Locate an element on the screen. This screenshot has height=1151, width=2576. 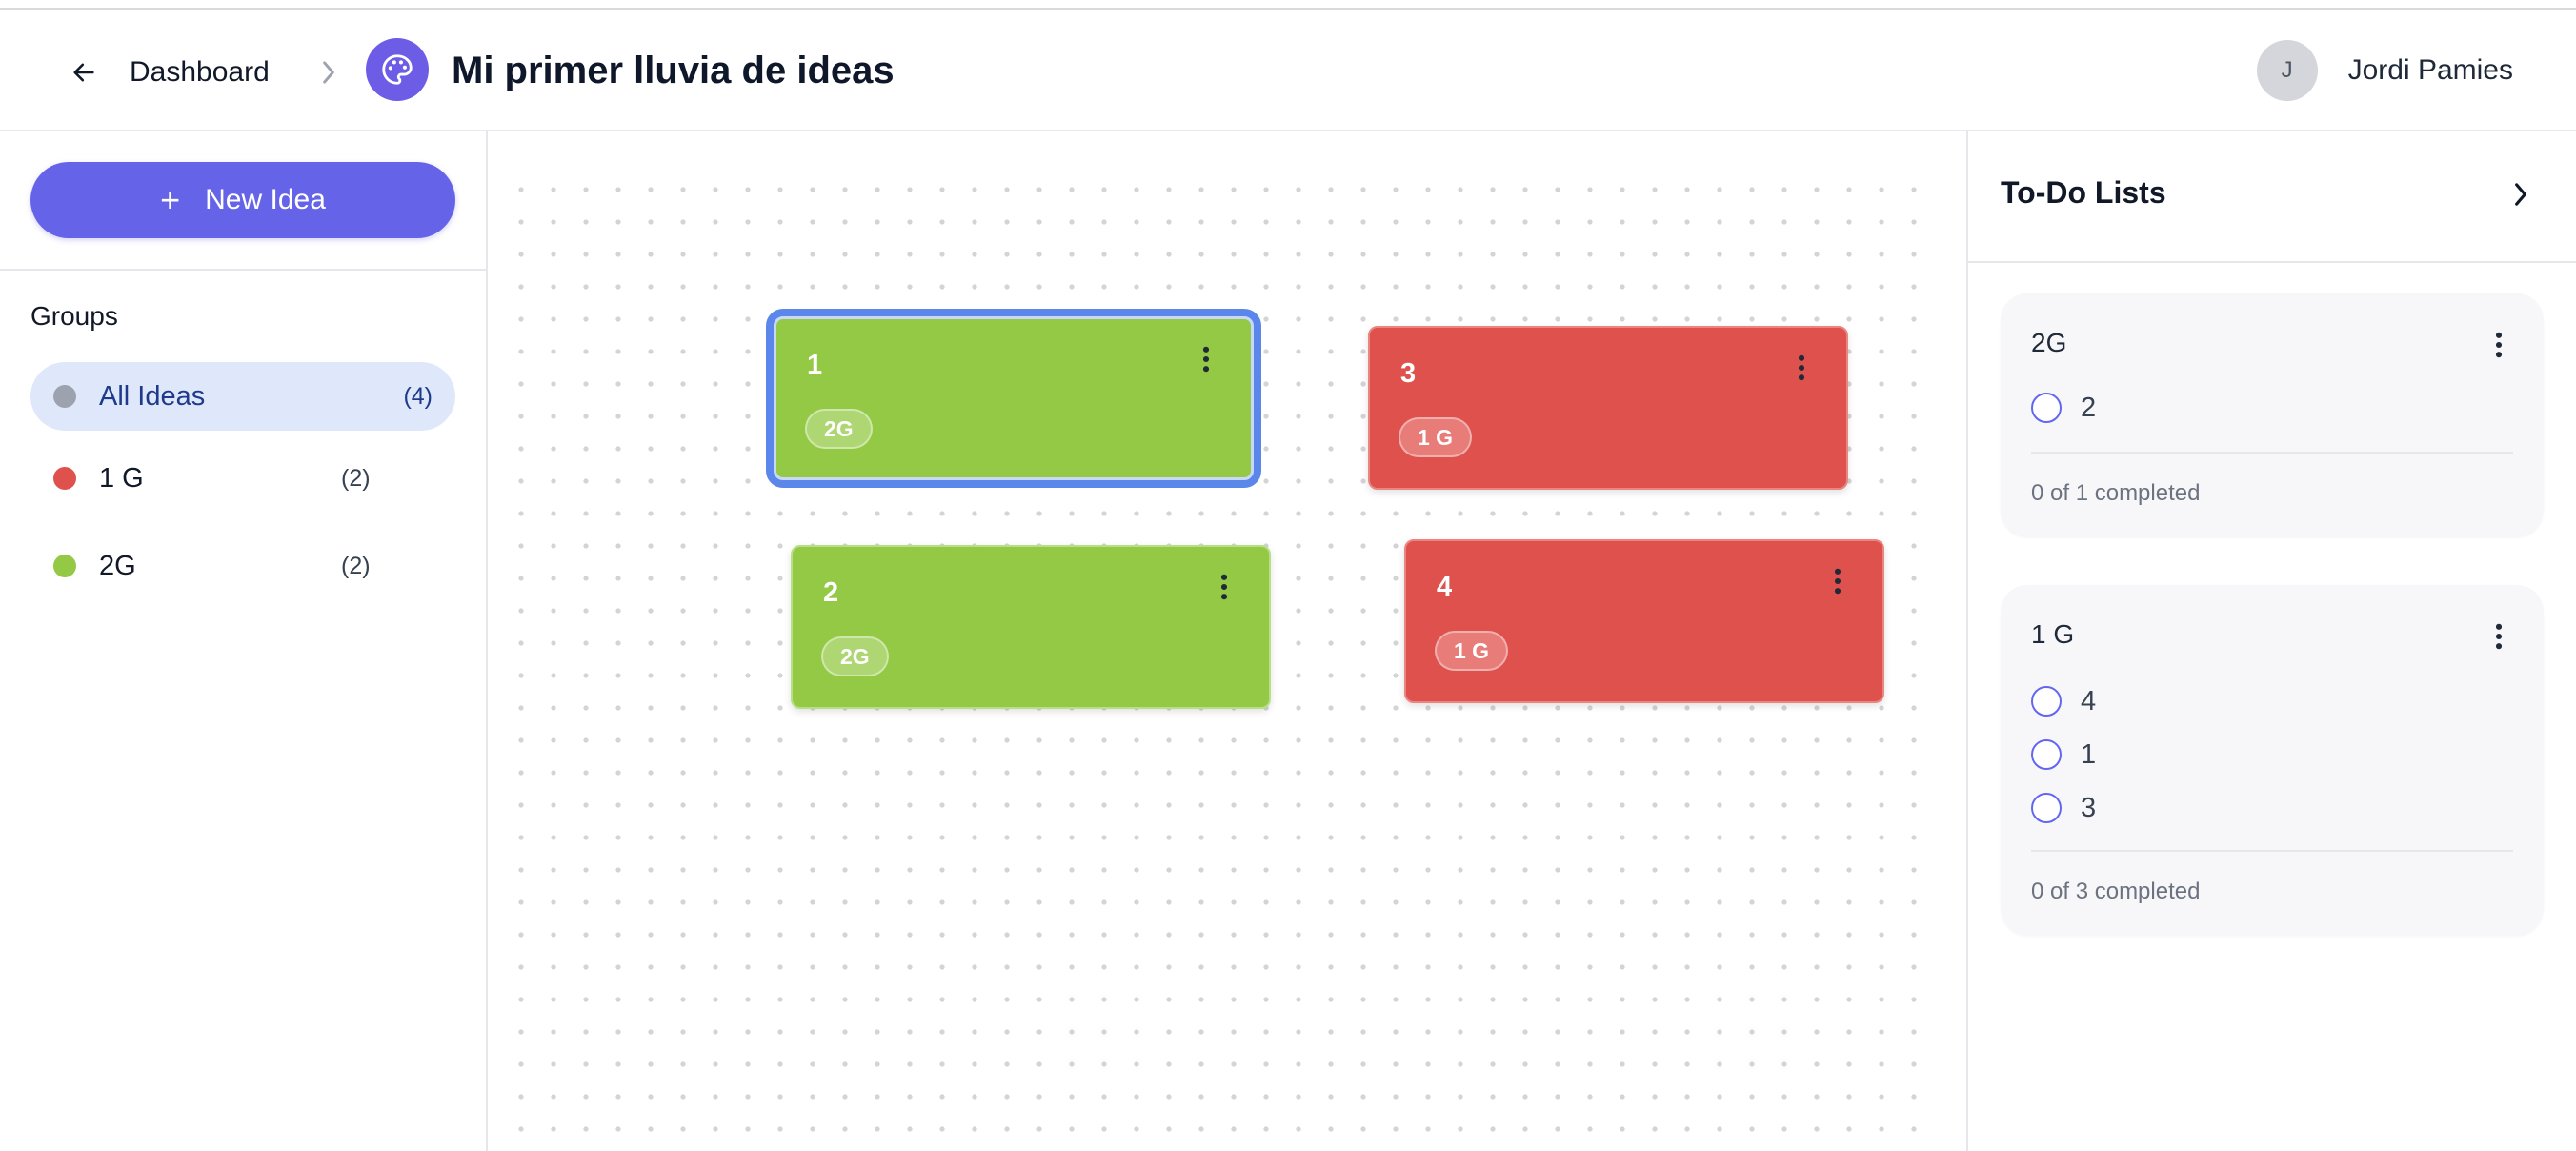
group-label: All Ideas is located at coordinates (153, 396).